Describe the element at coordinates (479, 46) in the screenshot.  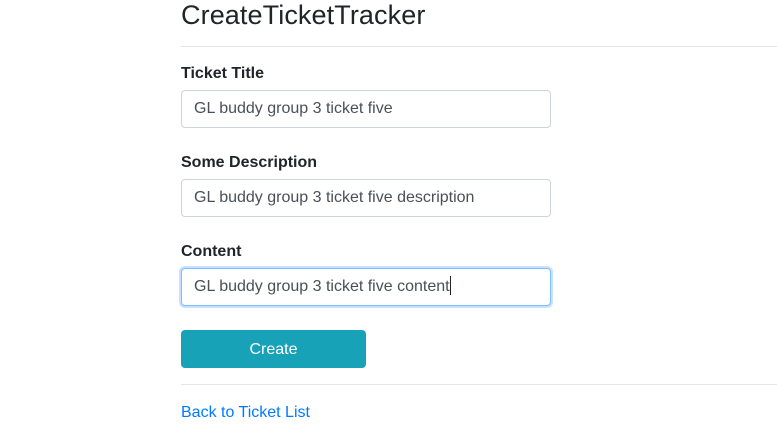
I see `title-divider` at that location.